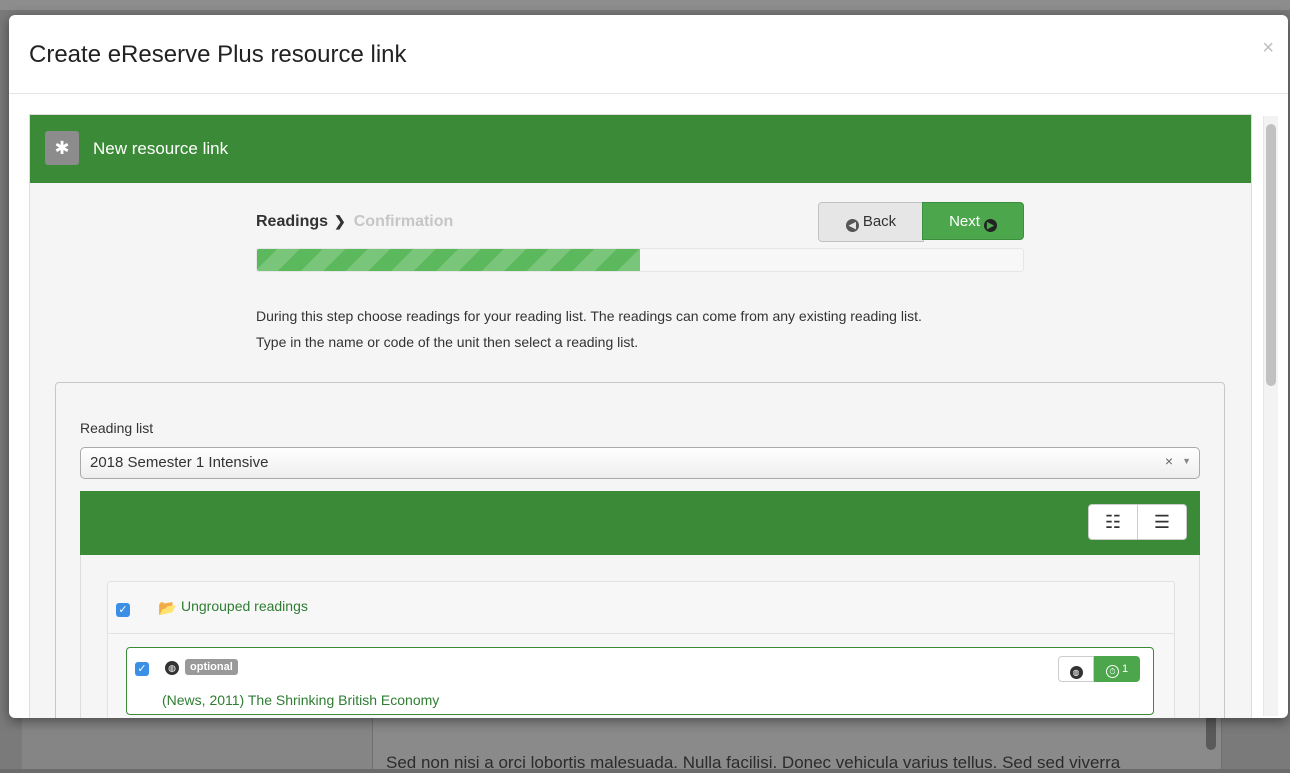  What do you see at coordinates (123, 610) in the screenshot?
I see `group-checkbox: ✓` at bounding box center [123, 610].